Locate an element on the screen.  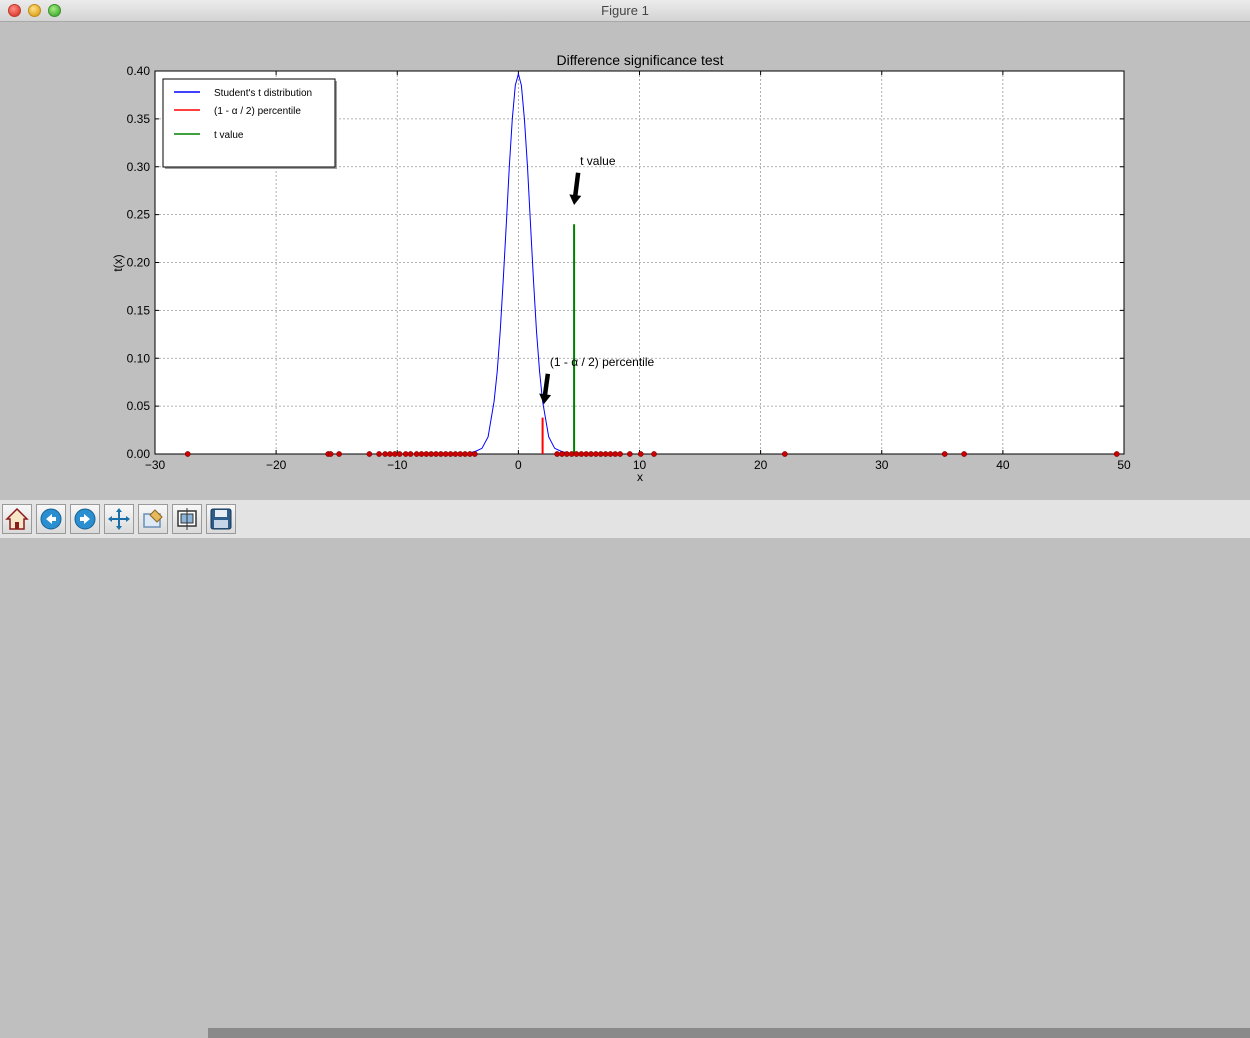
legend-label-t-distribution: Student's t distribution is located at coordinates (263, 93).